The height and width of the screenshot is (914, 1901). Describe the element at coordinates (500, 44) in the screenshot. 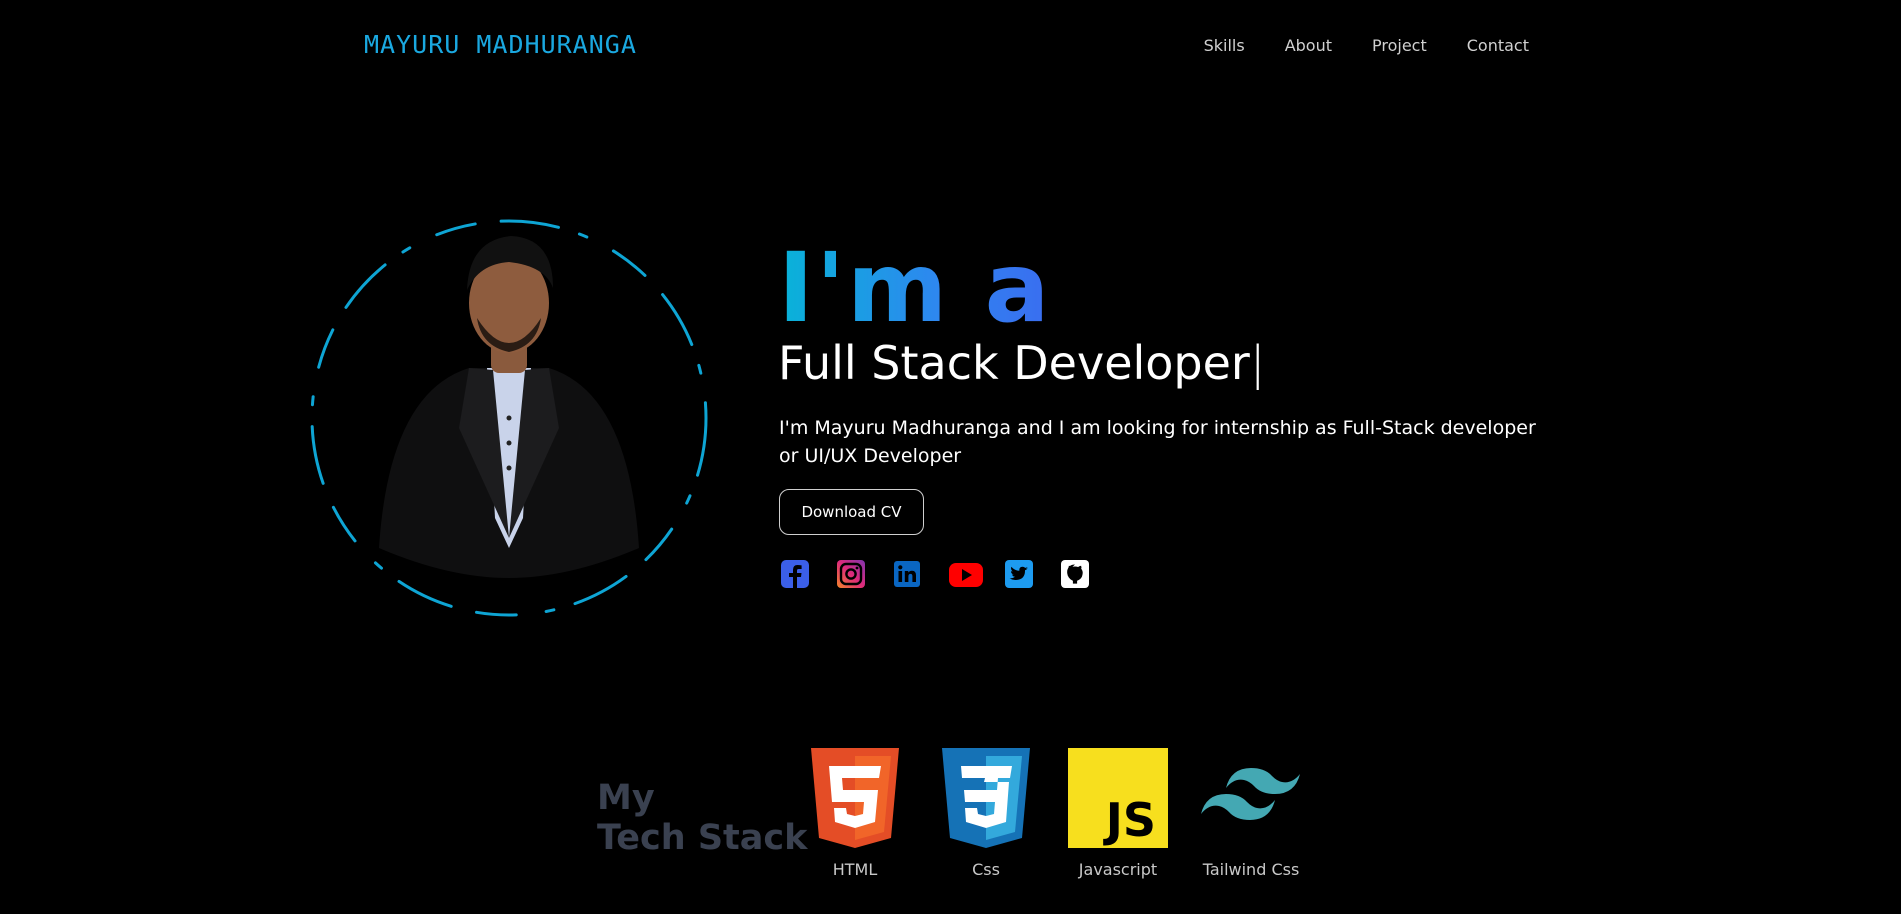

I see `site-logo: MAYURU MADHURANGA` at that location.